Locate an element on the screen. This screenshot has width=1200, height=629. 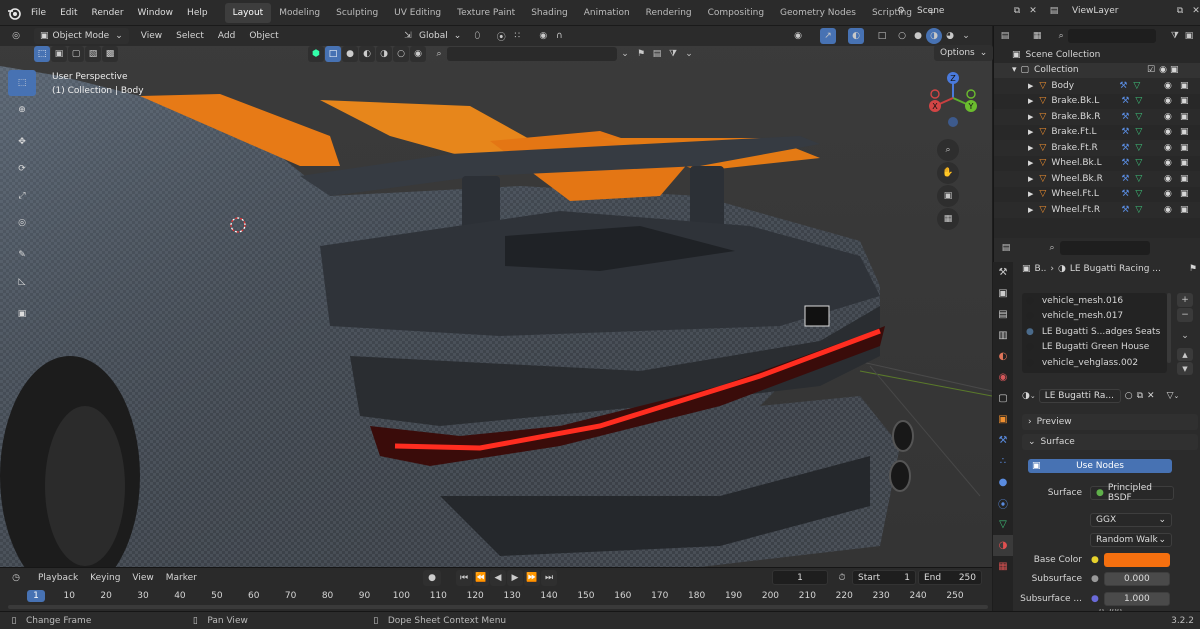
object-tab-icon: ▣ is located at coordinates (1003, 419).